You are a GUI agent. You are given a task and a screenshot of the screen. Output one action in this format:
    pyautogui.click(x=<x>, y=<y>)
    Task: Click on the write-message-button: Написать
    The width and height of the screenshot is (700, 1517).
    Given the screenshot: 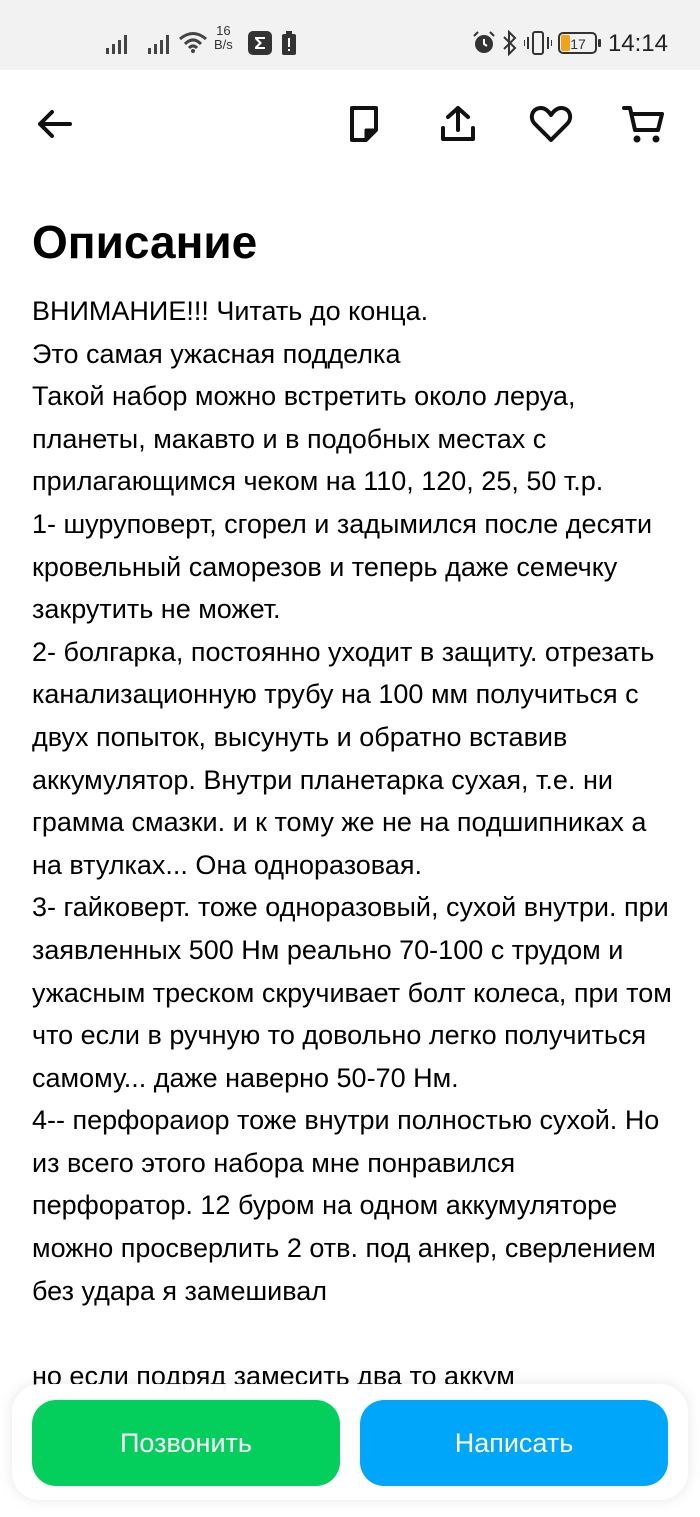 What is the action you would take?
    pyautogui.click(x=514, y=1443)
    